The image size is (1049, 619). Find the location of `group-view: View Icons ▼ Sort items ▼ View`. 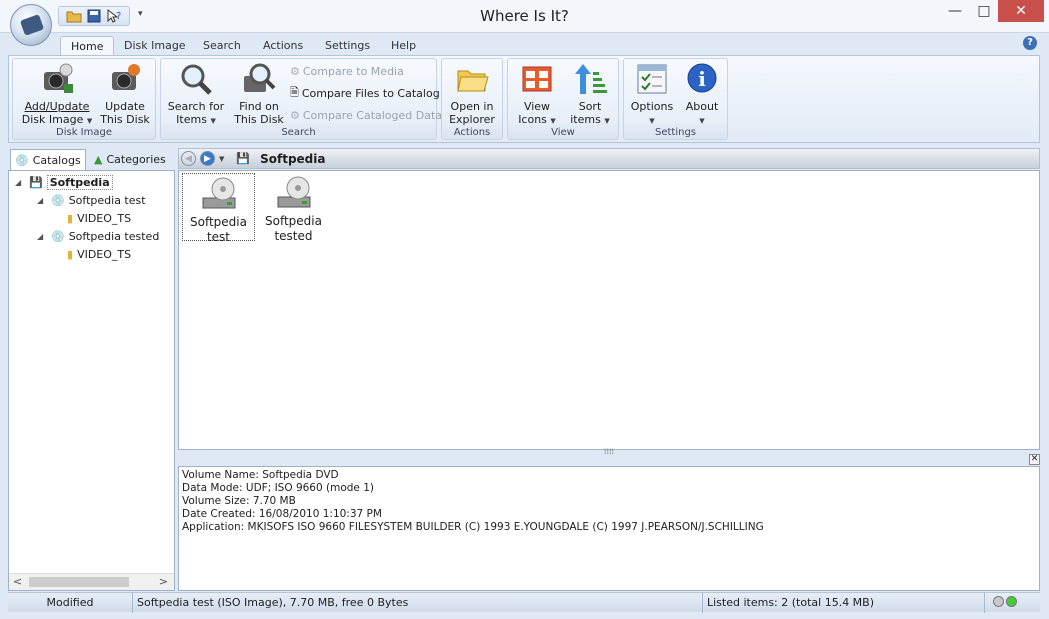

group-view: View Icons ▼ Sort items ▼ View is located at coordinates (563, 99).